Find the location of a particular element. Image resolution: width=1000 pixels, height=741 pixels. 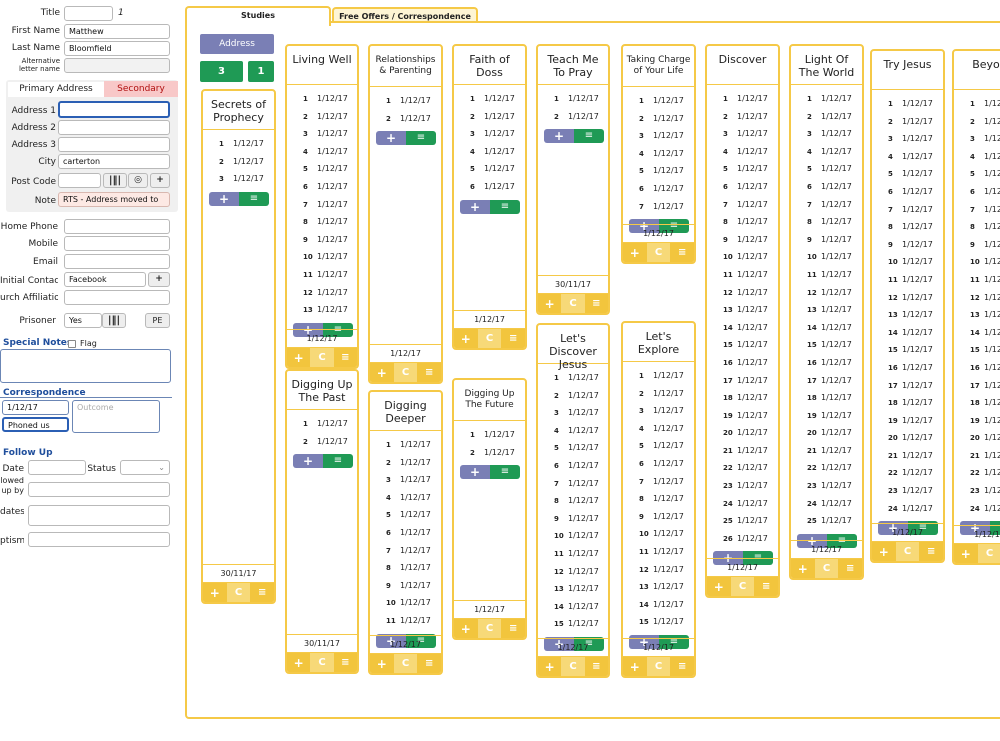

flag-checkbox is located at coordinates (72, 344).